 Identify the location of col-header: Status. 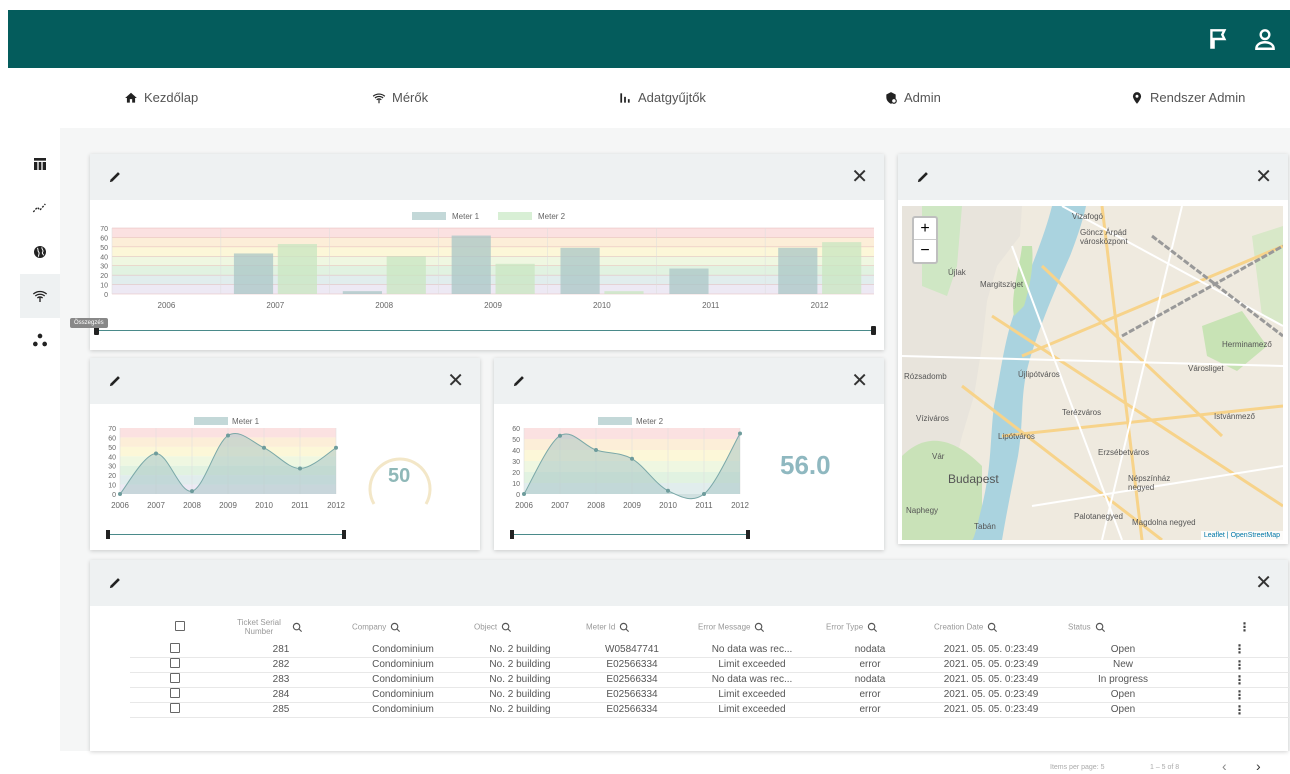
(1123, 627).